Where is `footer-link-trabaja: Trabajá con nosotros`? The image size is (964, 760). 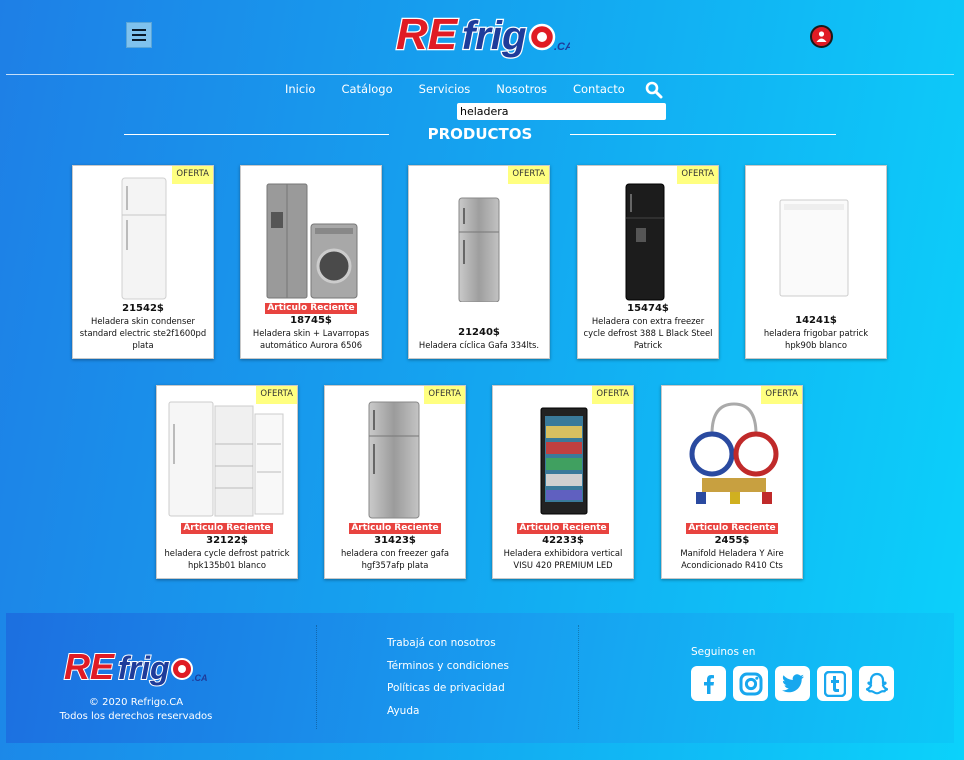 footer-link-trabaja: Trabajá con nosotros is located at coordinates (448, 648).